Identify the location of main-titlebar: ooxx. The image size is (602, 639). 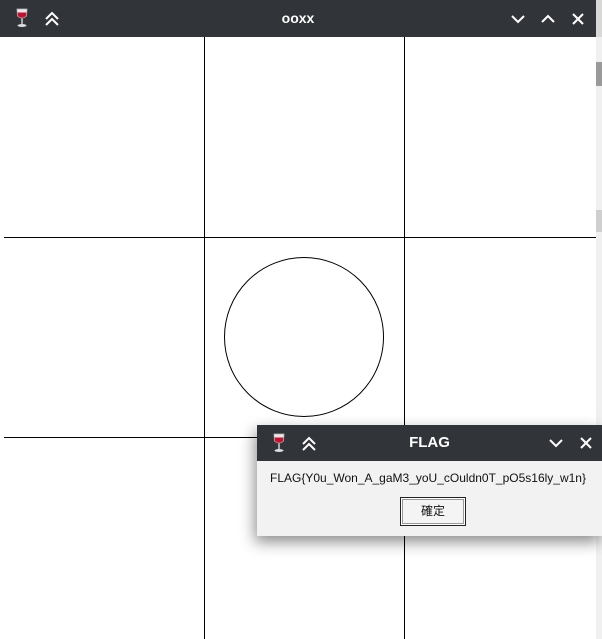
(298, 18).